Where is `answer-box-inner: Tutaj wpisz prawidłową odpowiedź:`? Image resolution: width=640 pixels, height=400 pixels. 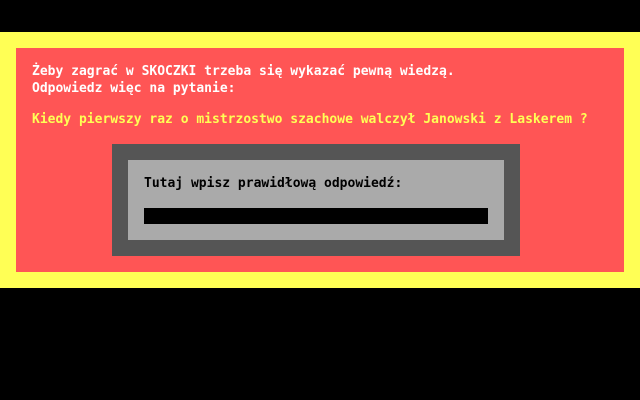
answer-box-inner: Tutaj wpisz prawidłową odpowiedź: is located at coordinates (316, 200).